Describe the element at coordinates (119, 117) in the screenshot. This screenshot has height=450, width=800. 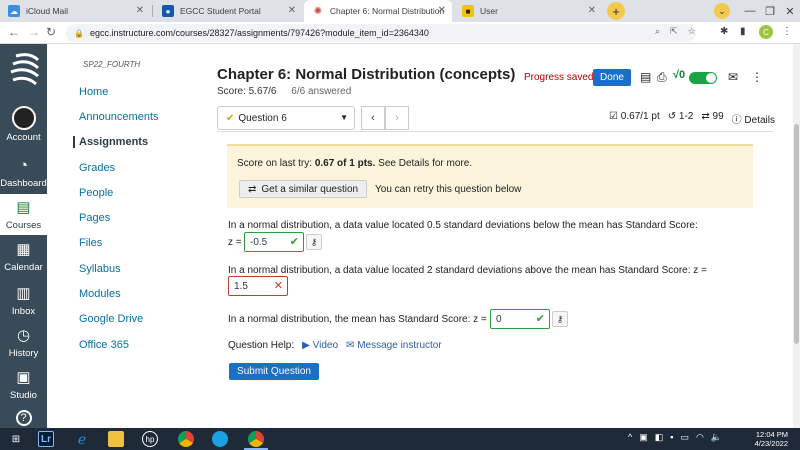
I see `course-nav-announcements: Announcements` at that location.